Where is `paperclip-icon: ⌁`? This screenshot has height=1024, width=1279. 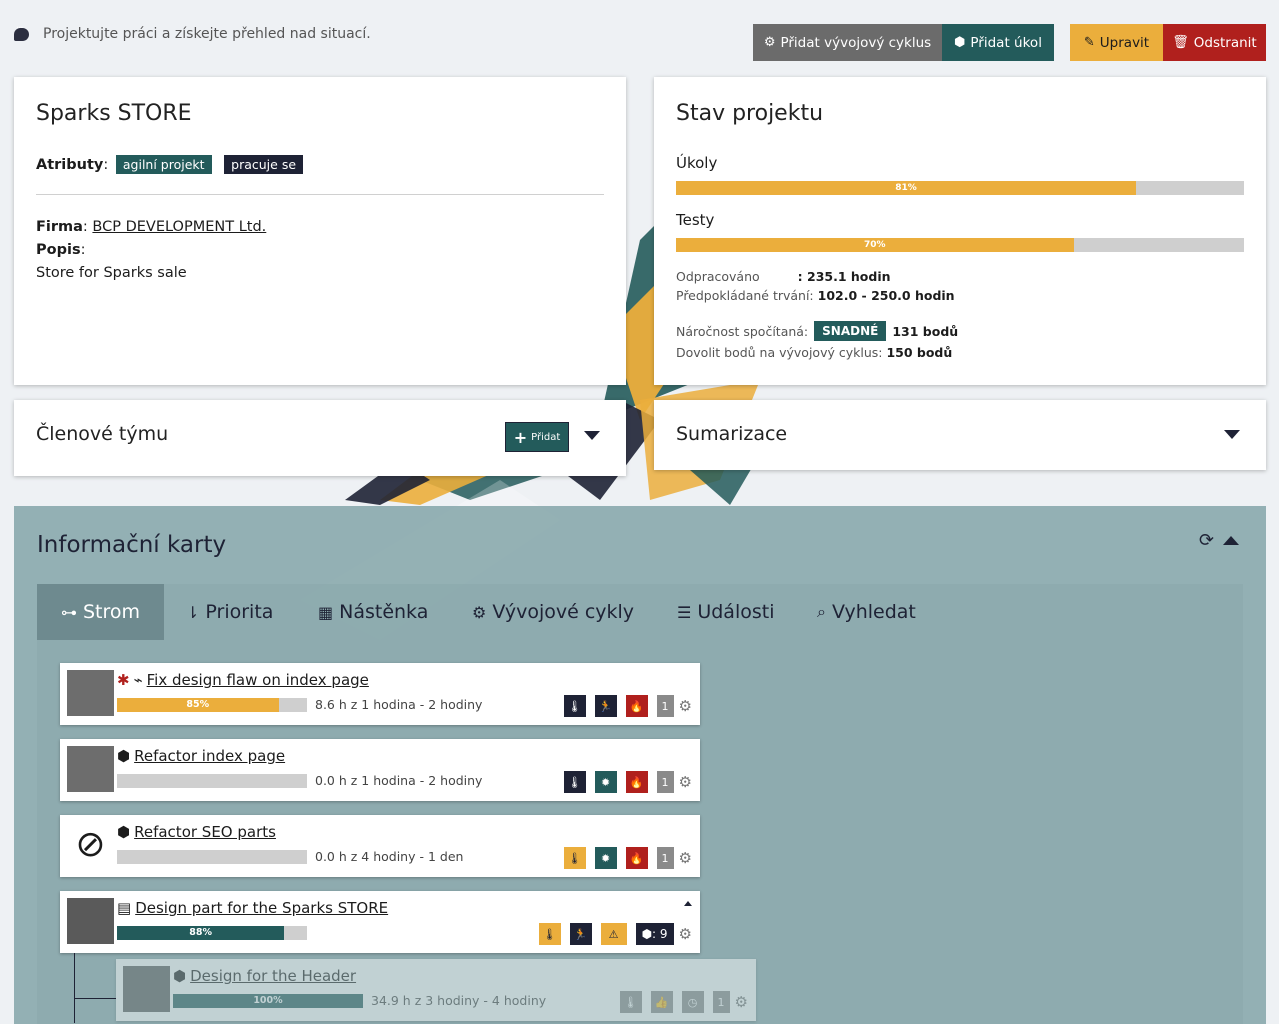
paperclip-icon: ⌁ is located at coordinates (138, 680).